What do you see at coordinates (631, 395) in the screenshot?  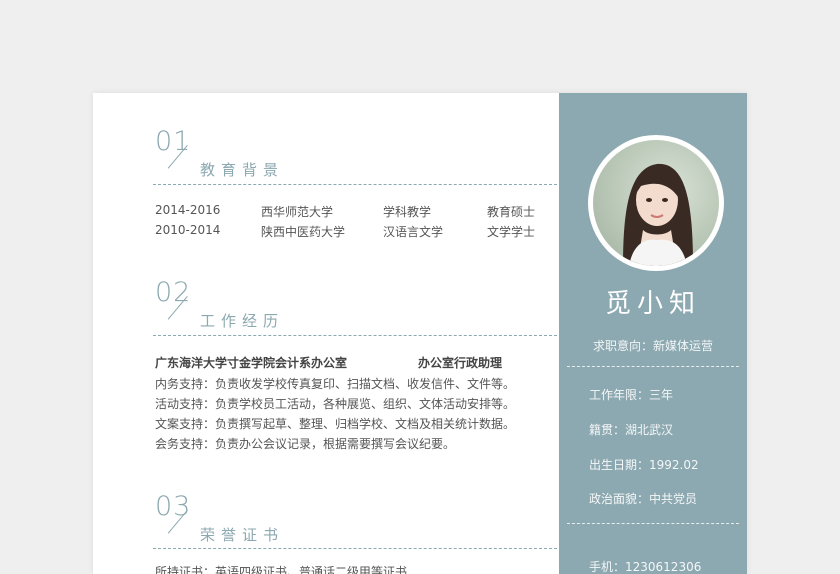 I see `work-years: 工作年限：三年` at bounding box center [631, 395].